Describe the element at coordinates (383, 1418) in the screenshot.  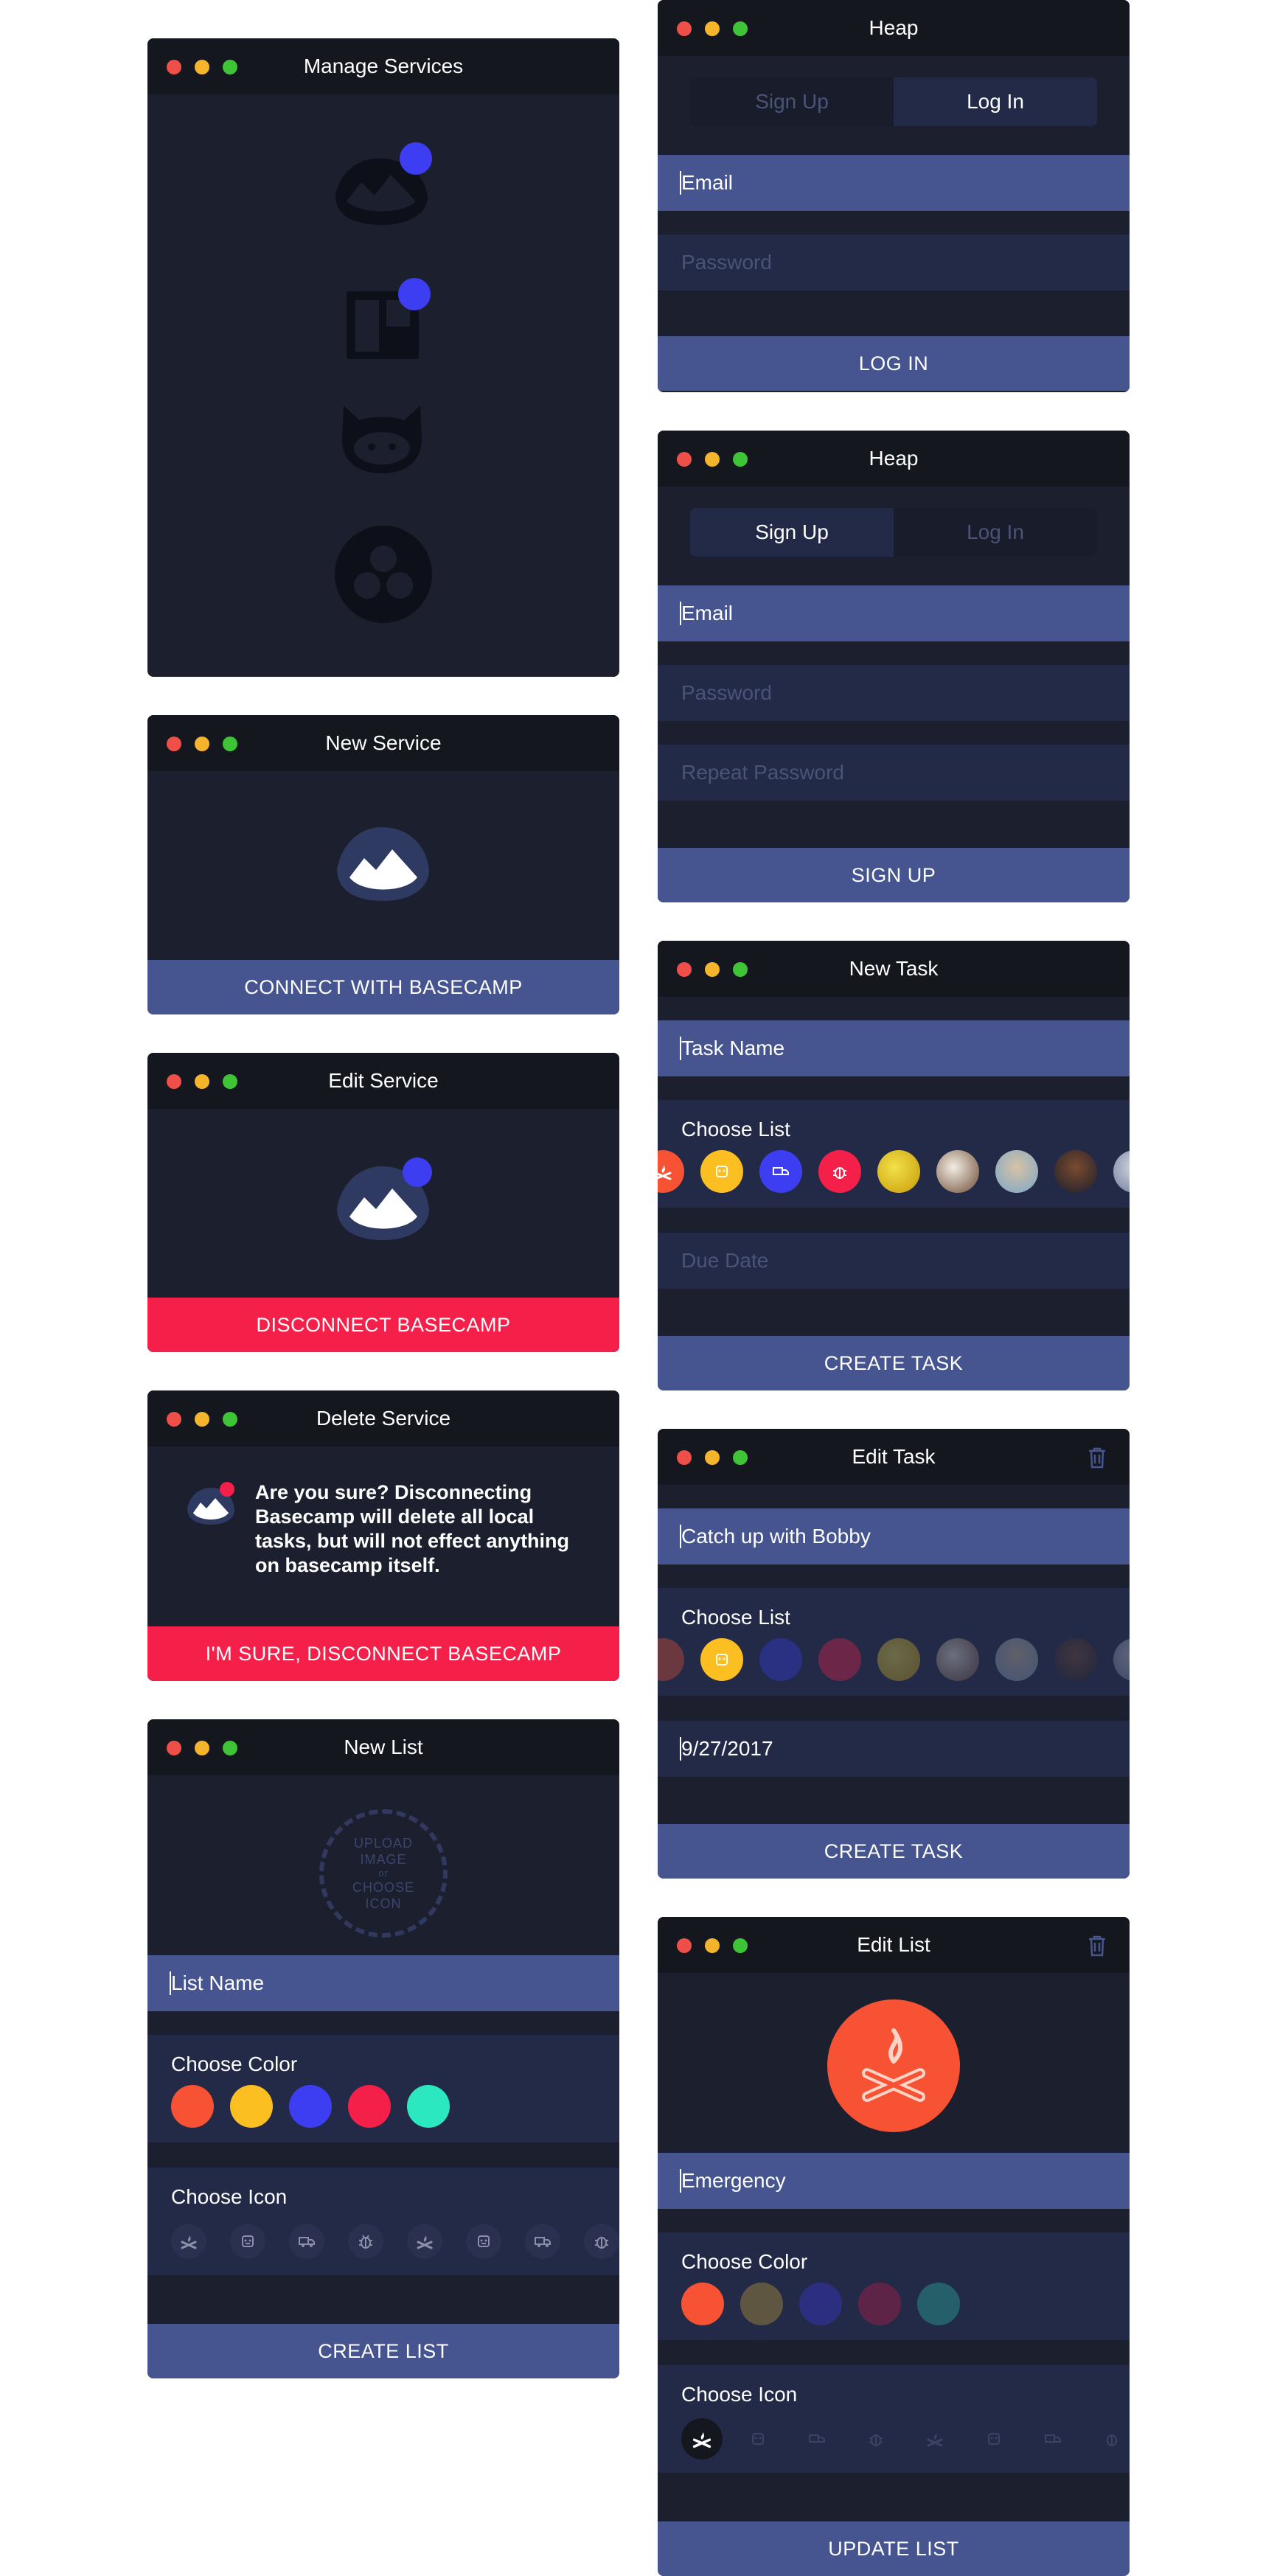
I see `titlebar: Delete Service` at that location.